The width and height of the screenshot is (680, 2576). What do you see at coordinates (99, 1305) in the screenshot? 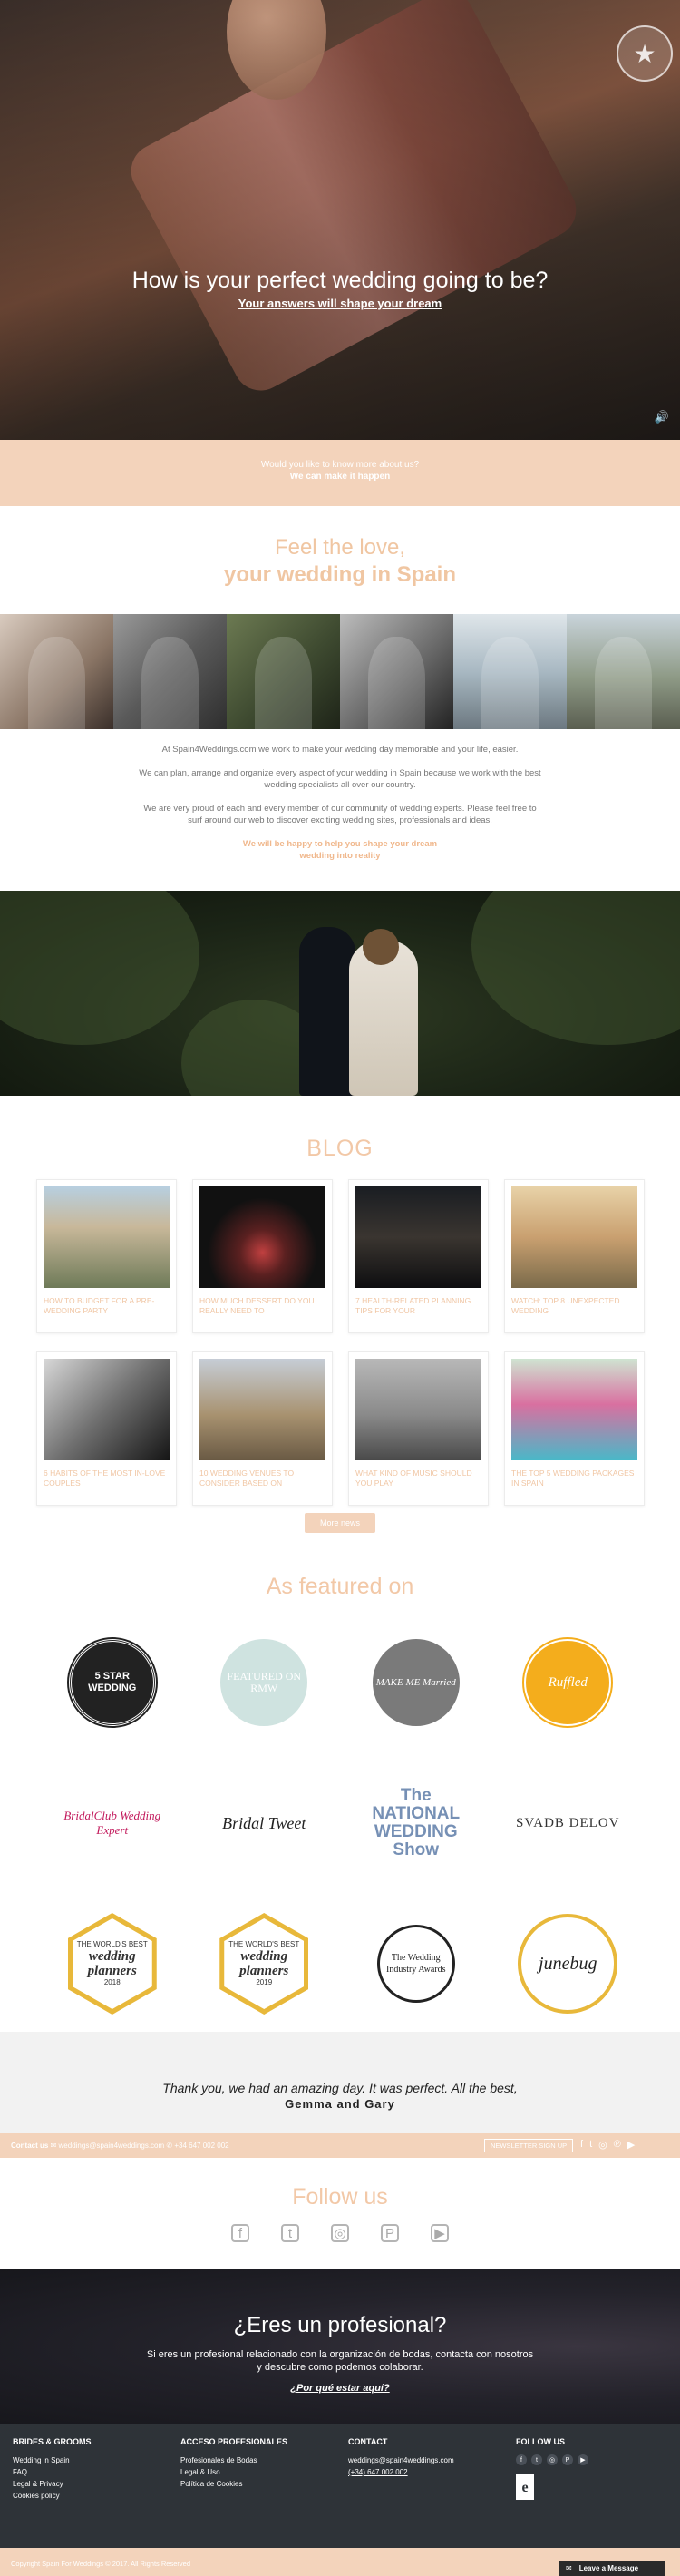
I see `blog-card-title: HOW TO BUDGET FOR A PRE-WEDDING PARTY` at bounding box center [99, 1305].